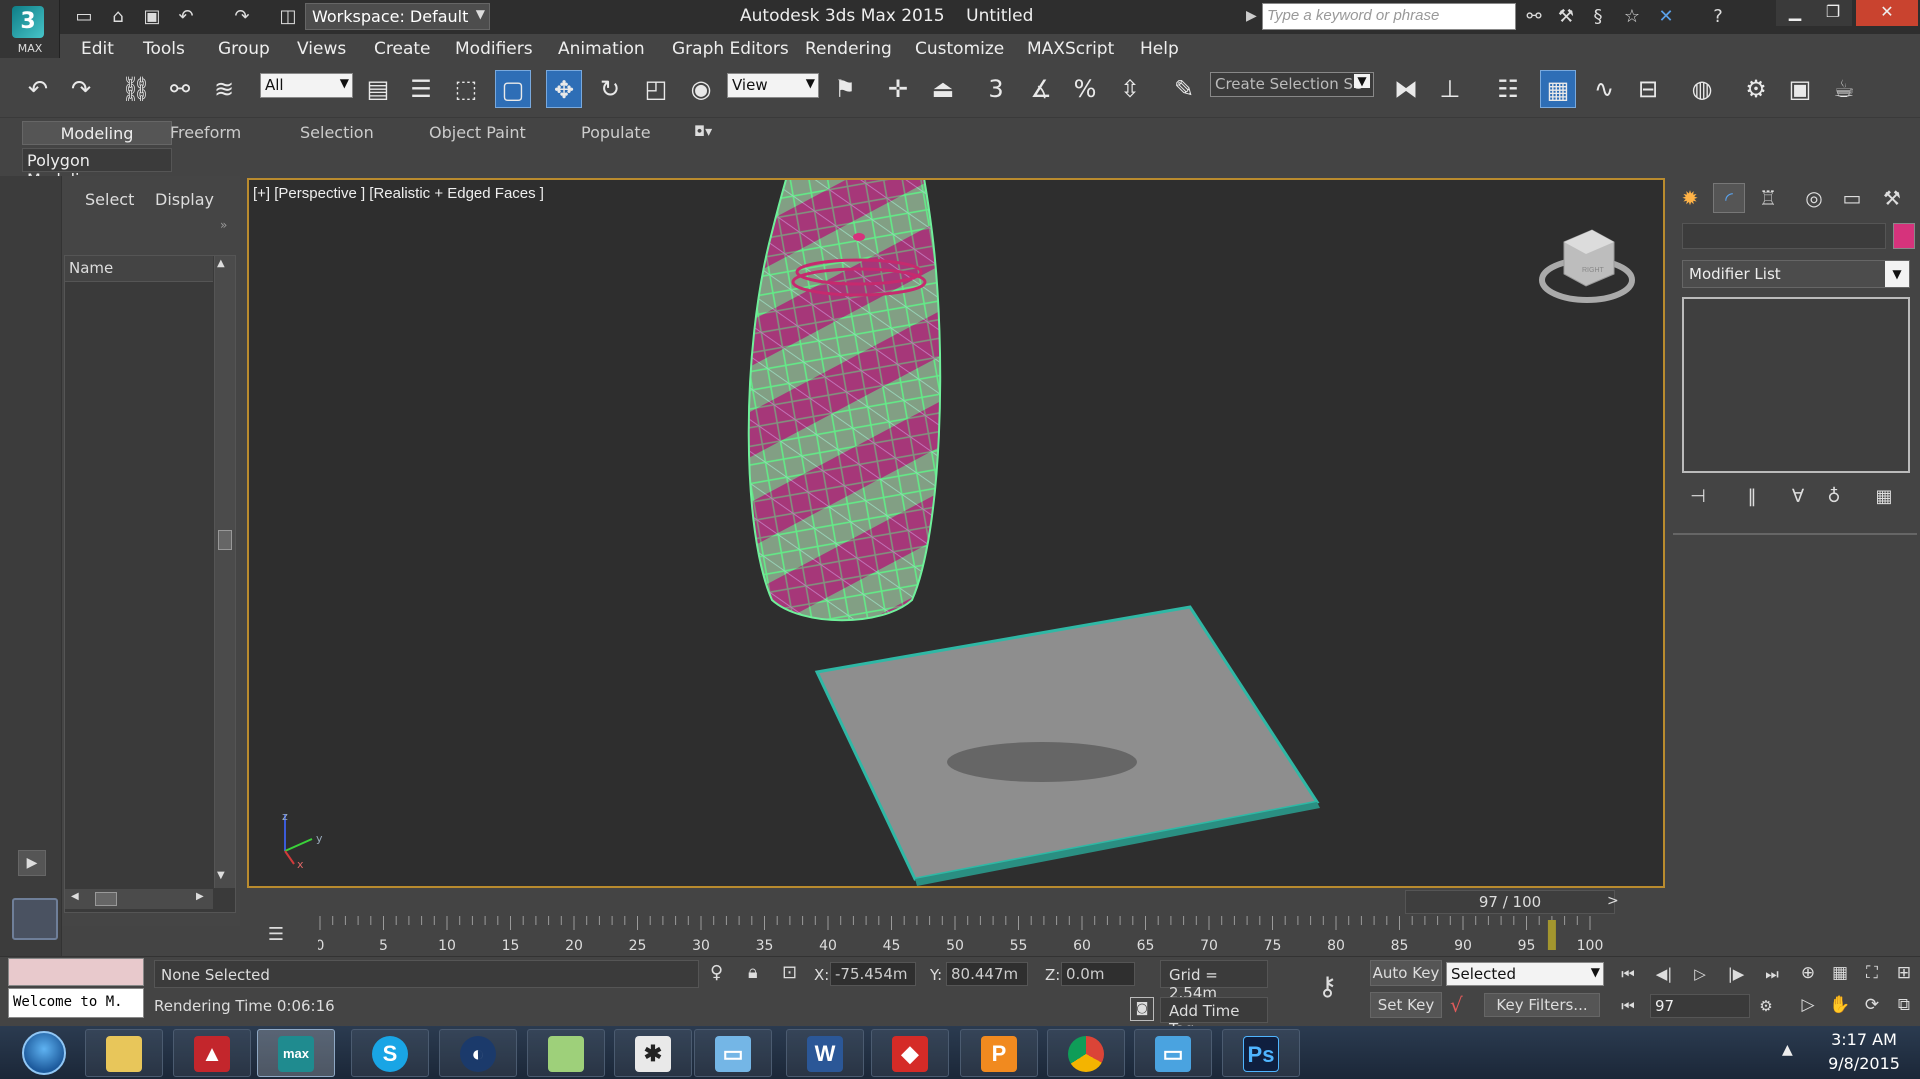 This screenshot has width=1920, height=1079. What do you see at coordinates (1130, 89) in the screenshot?
I see `spinner-snap-icon: ⇳` at bounding box center [1130, 89].